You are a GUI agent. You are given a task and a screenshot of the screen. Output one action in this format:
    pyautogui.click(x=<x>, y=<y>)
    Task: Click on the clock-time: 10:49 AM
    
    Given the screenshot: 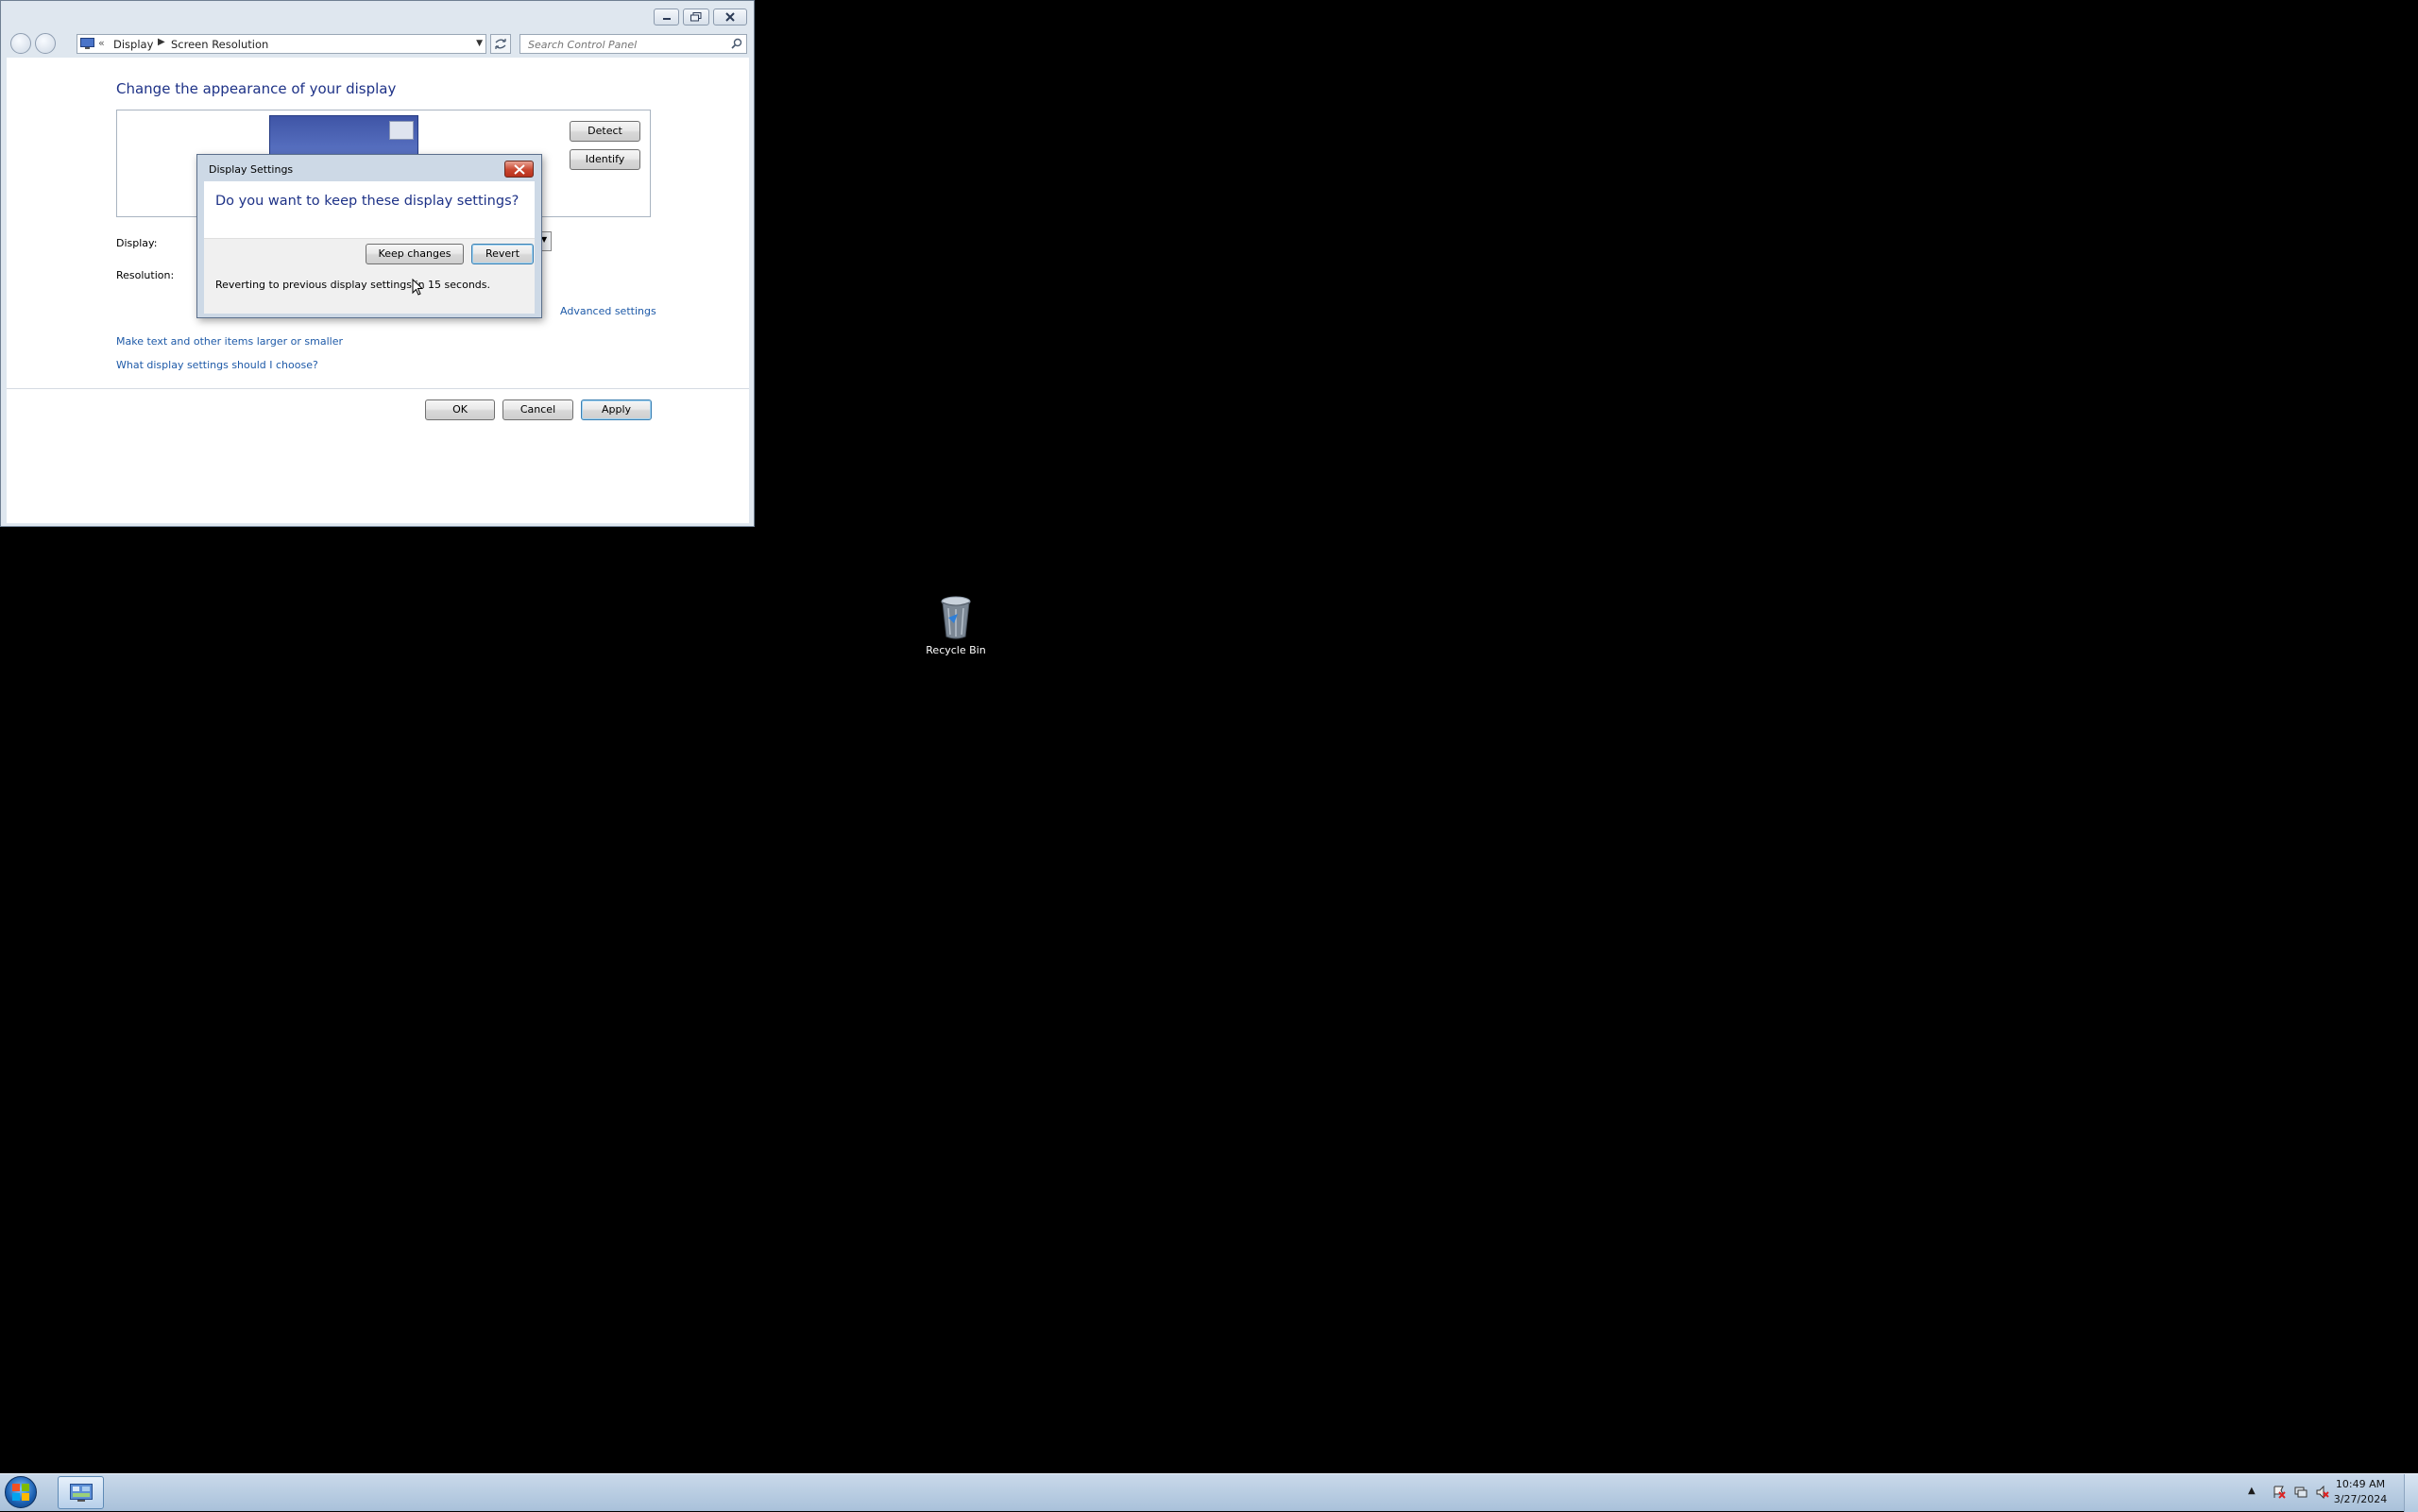 What is the action you would take?
    pyautogui.click(x=2360, y=1484)
    